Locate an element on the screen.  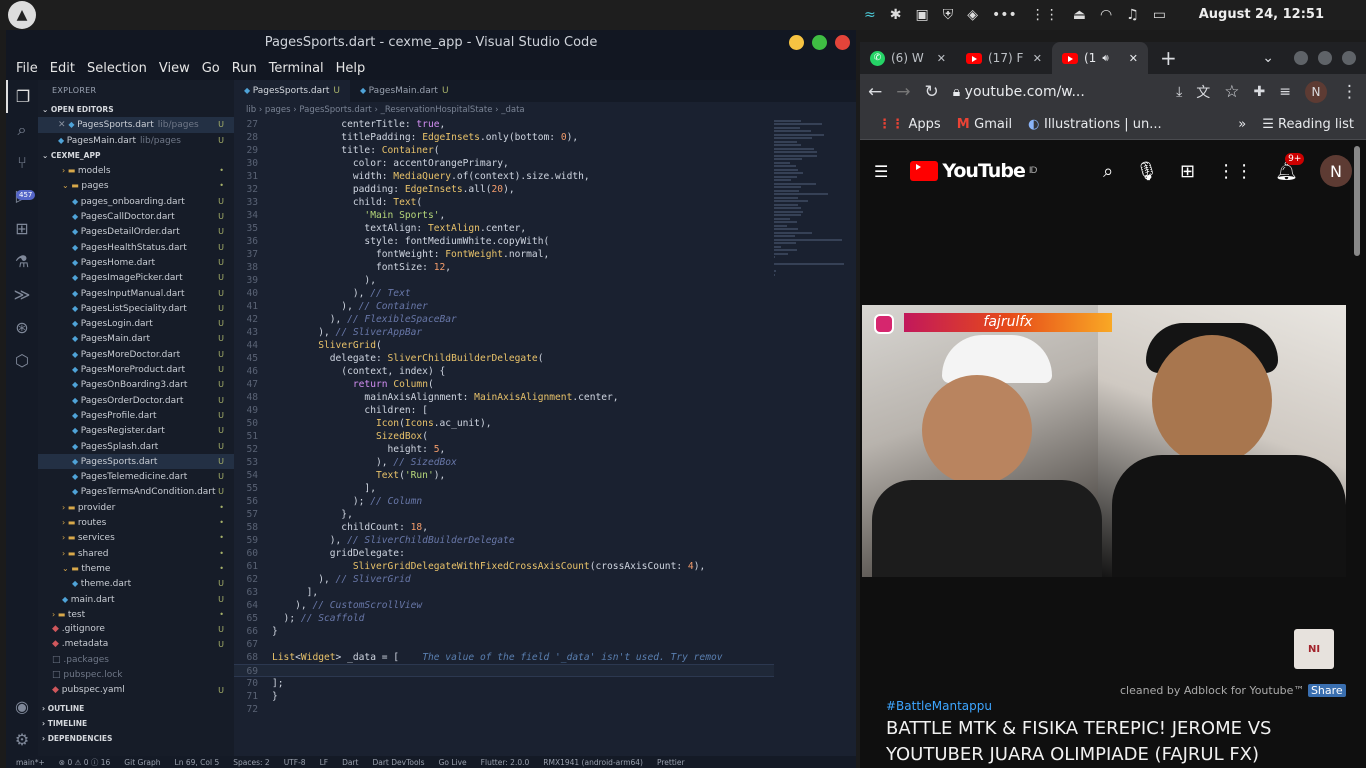
menu-run: Run is located at coordinates (244, 68).